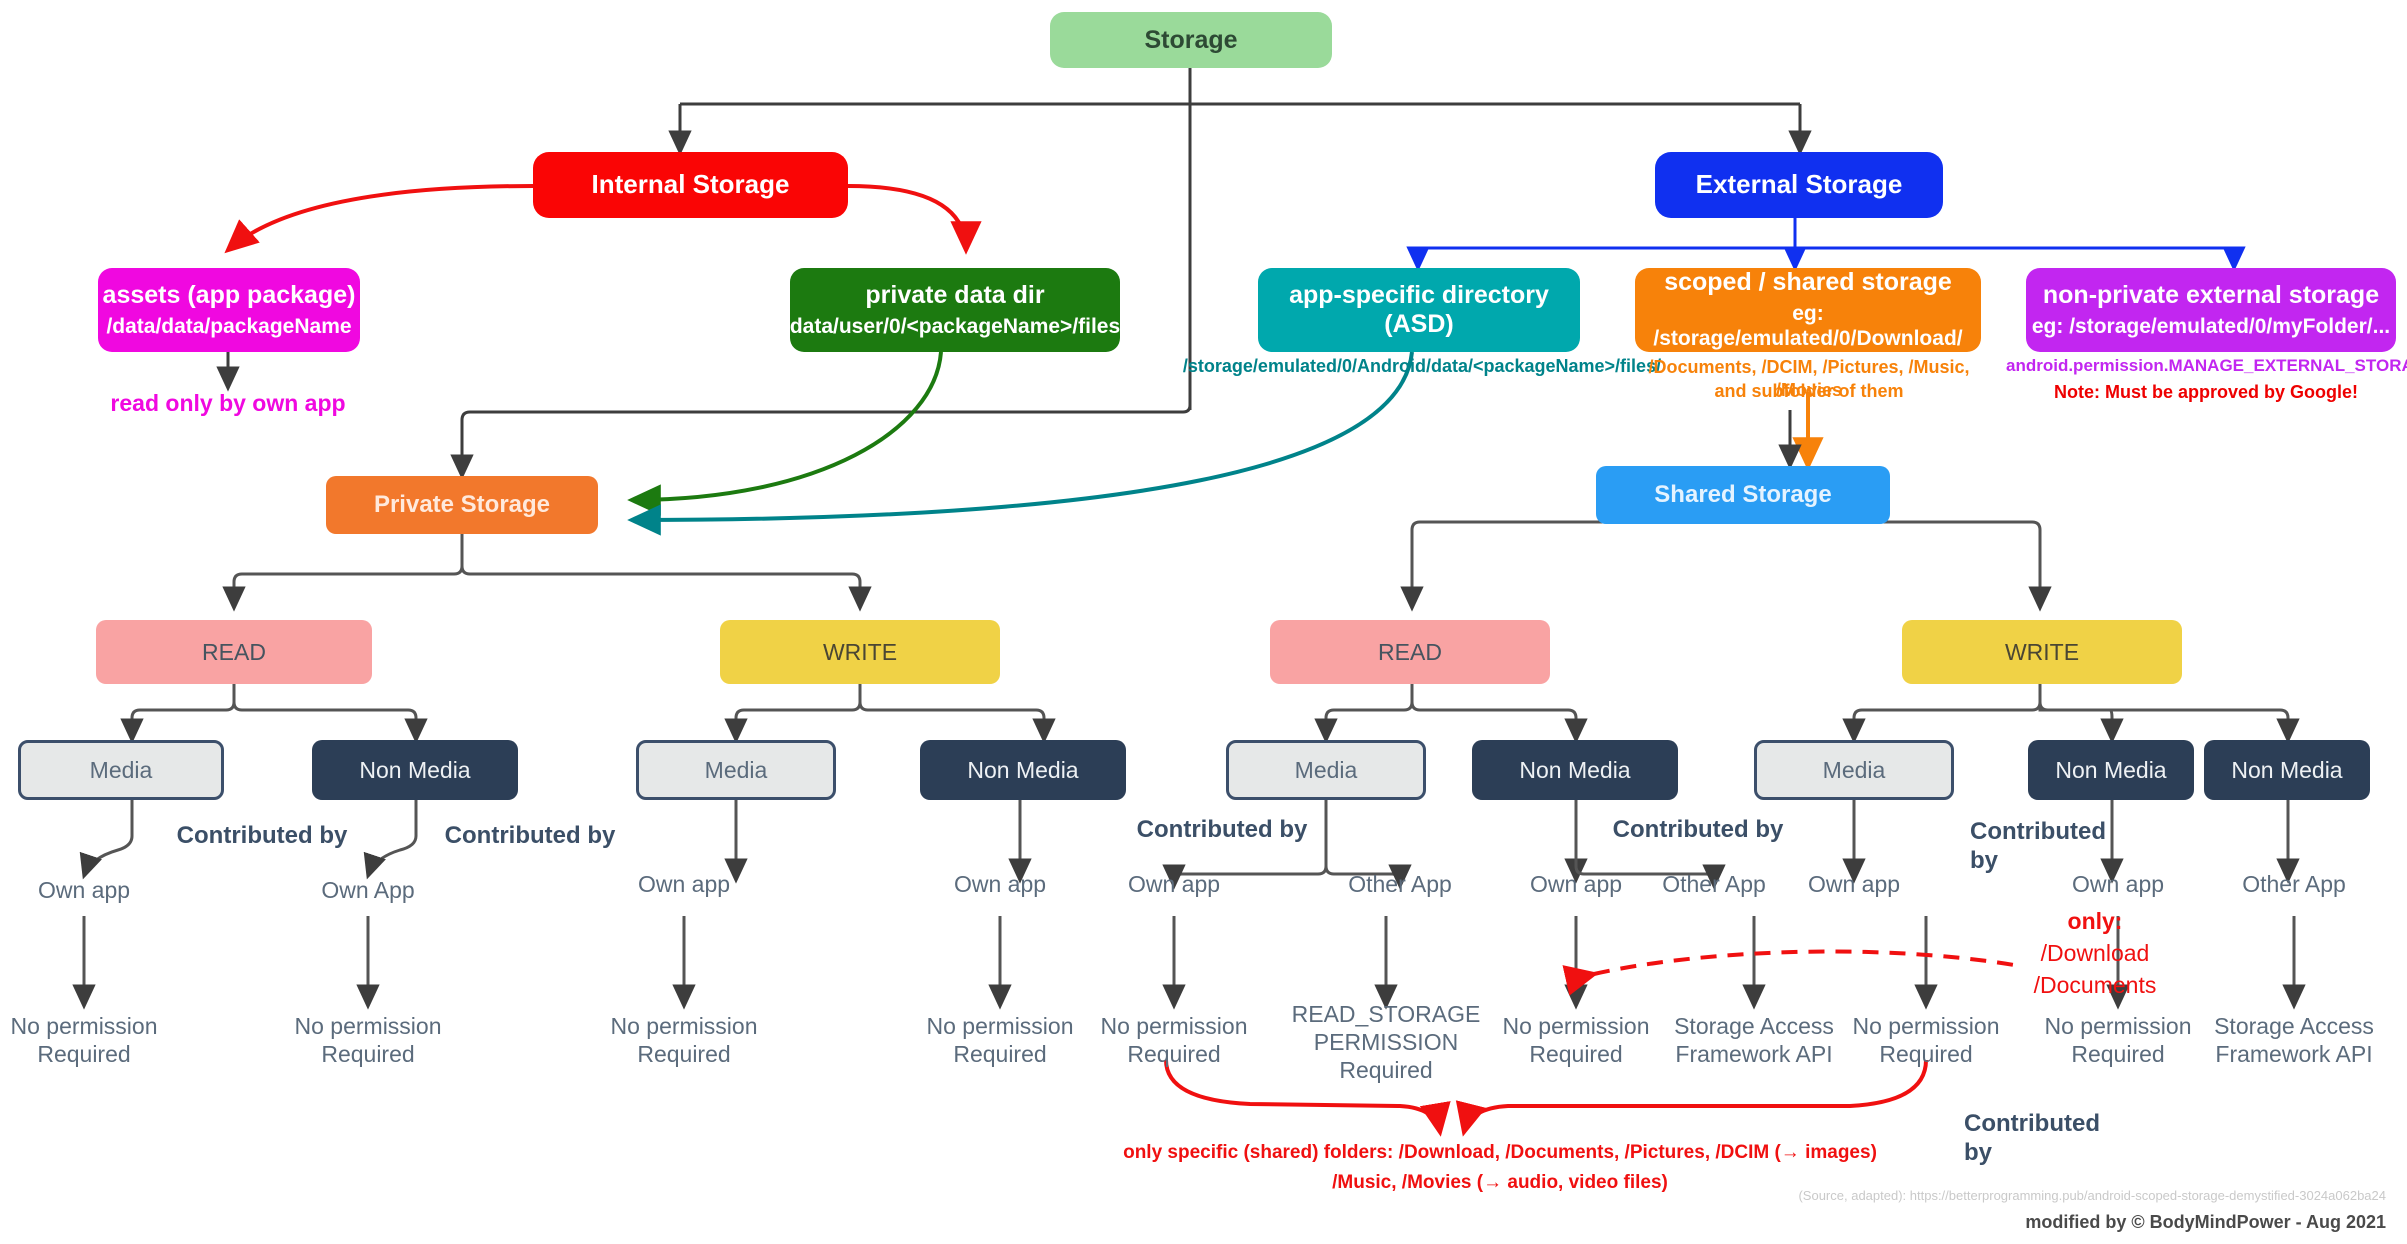 The height and width of the screenshot is (1244, 2407). I want to click on node-storage: Storage, so click(1191, 40).